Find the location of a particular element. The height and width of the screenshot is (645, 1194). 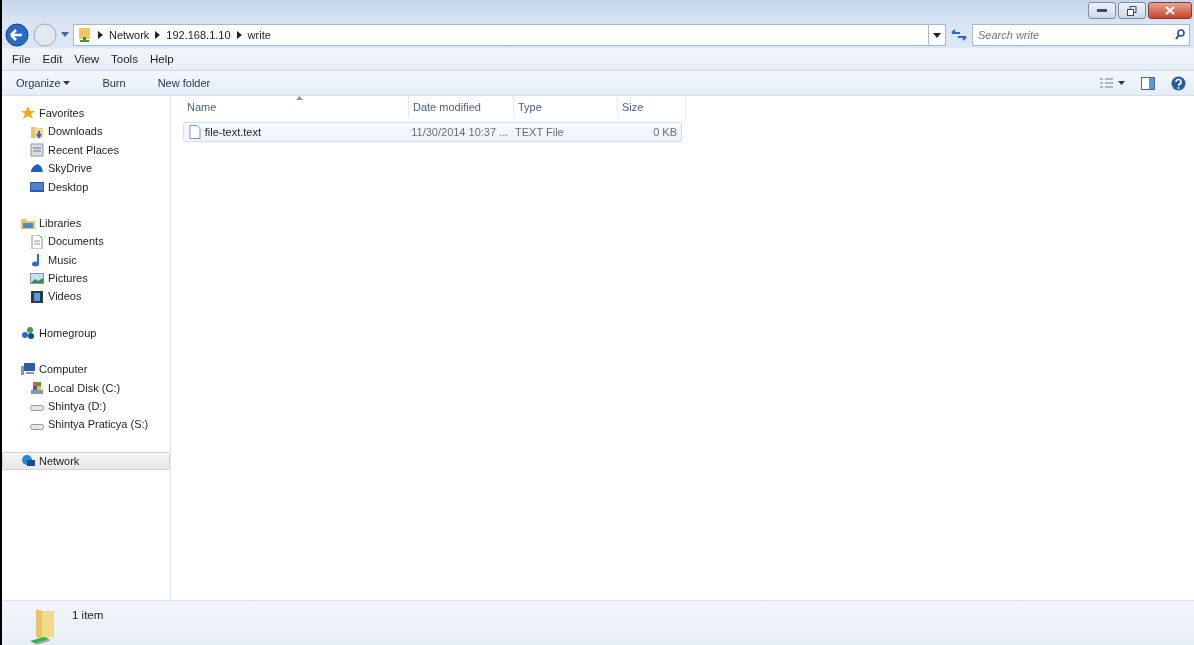

menu-item: View is located at coordinates (87, 59).